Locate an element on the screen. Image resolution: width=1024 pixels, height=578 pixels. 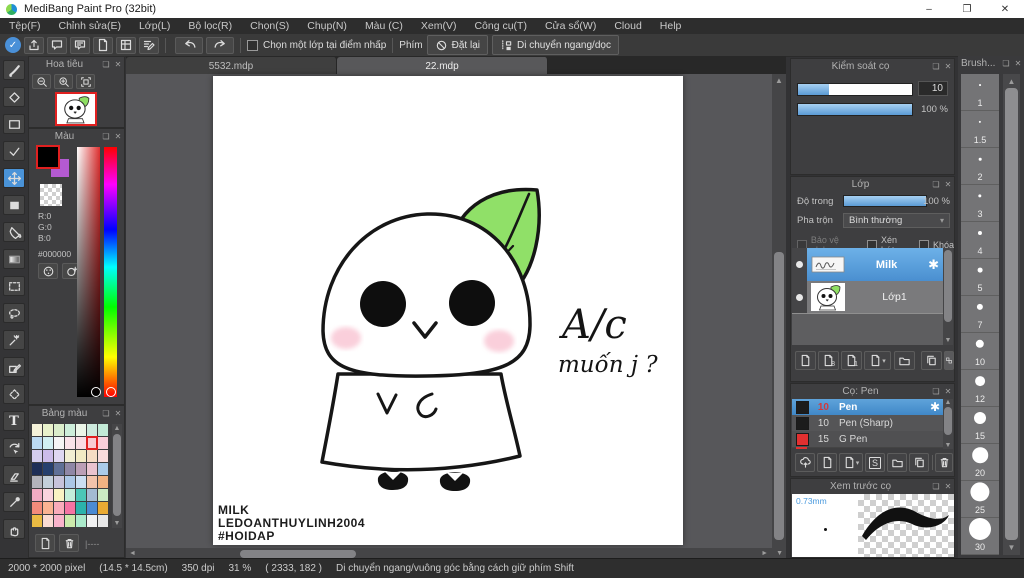
hue-cursor is located at coordinates (111, 392).